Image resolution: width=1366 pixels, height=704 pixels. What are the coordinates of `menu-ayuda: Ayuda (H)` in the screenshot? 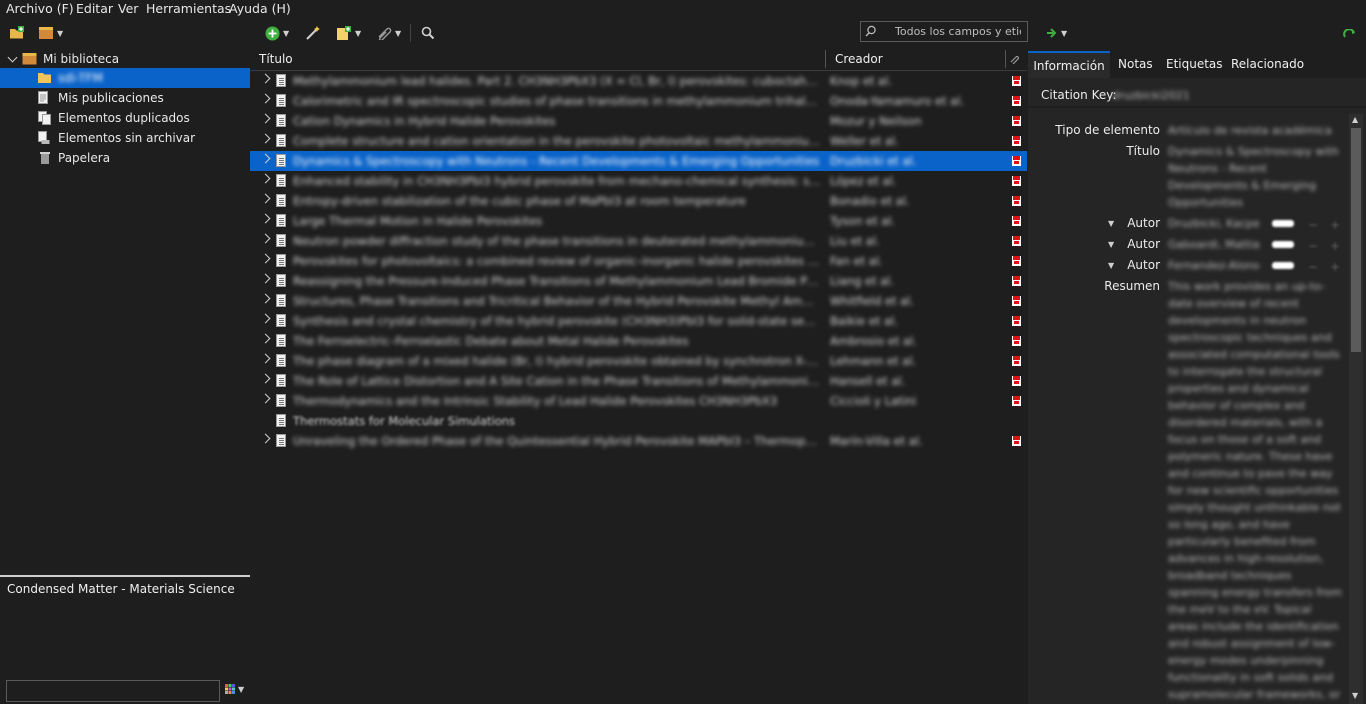 It's located at (260, 8).